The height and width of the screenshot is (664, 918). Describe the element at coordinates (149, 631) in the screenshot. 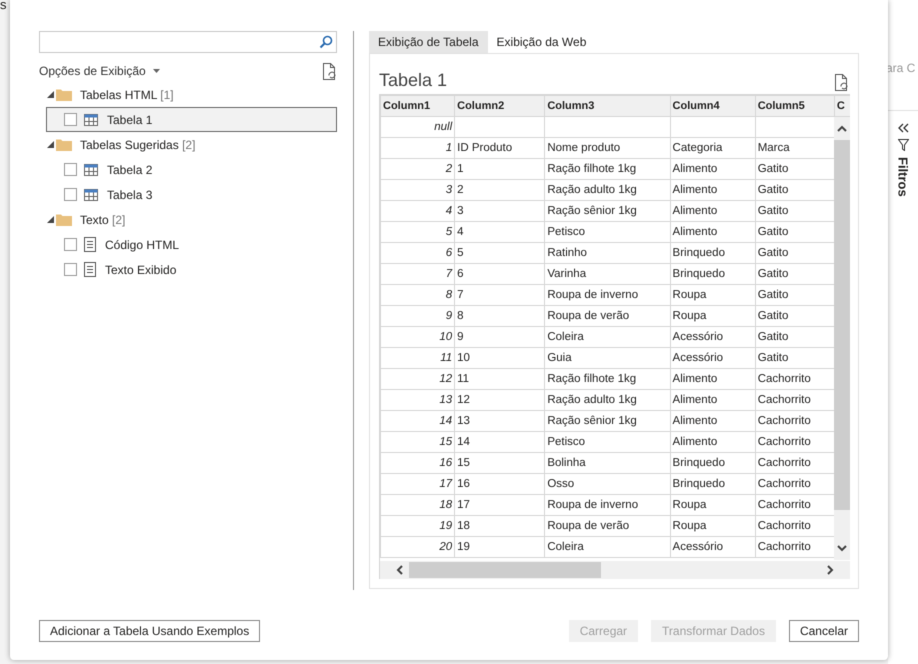

I see `button: Adicionar a Tabela Usando Exemplos` at that location.